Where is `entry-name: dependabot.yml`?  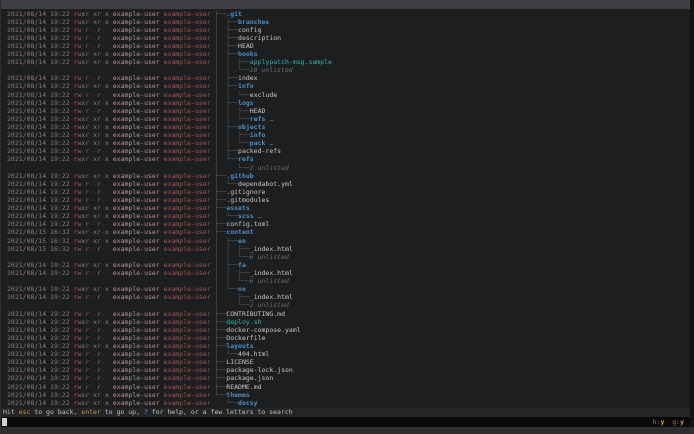
entry-name: dependabot.yml is located at coordinates (265, 183).